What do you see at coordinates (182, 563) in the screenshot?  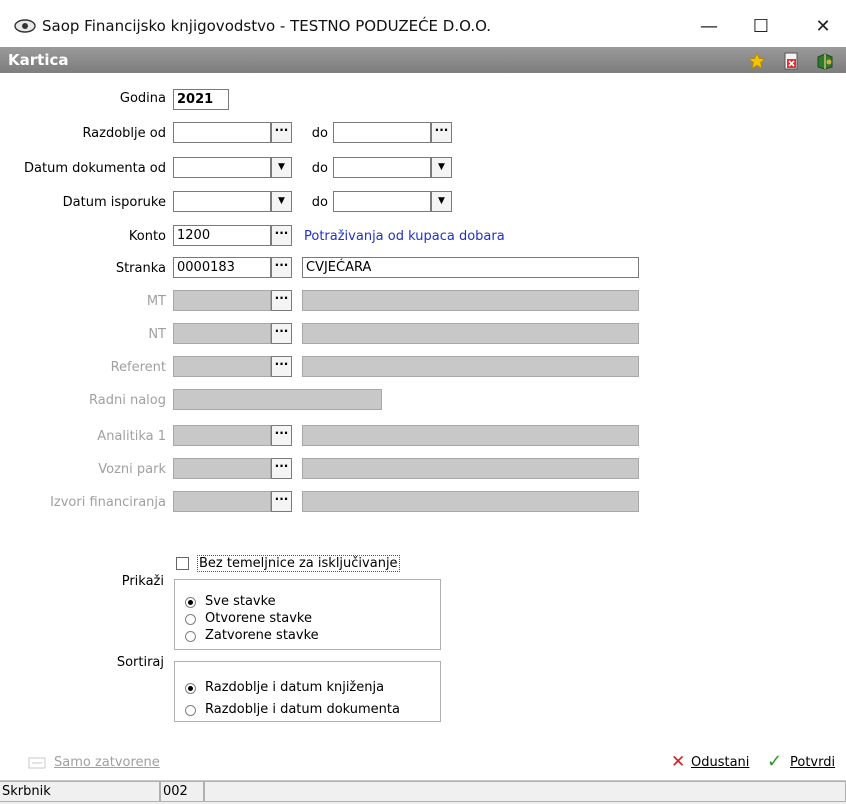 I see `bez-temeljnice-checkbox` at bounding box center [182, 563].